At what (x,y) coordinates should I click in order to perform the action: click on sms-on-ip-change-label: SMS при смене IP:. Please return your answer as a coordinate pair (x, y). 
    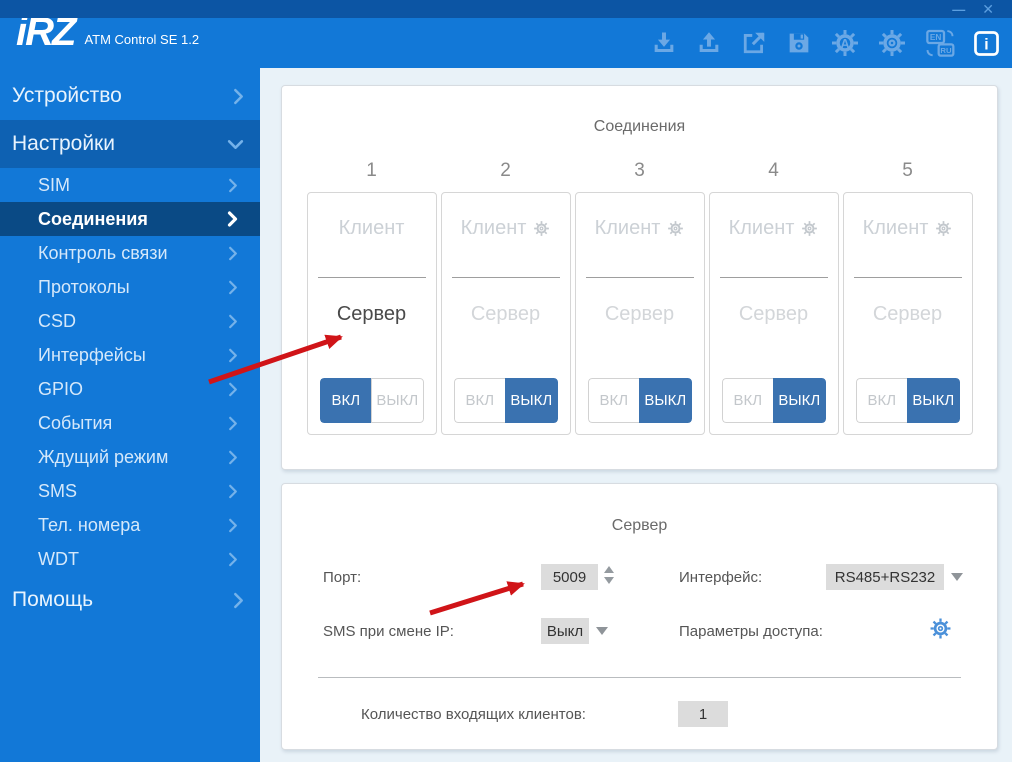
    Looking at the image, I should click on (388, 631).